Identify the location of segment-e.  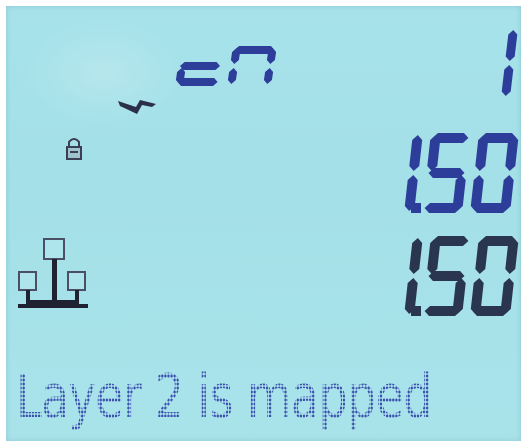
(232, 76).